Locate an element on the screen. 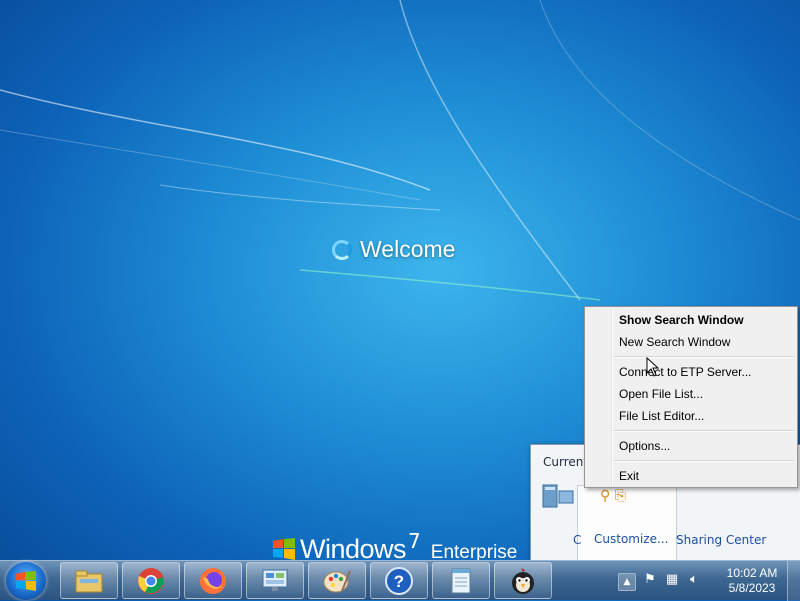  menu-item-show-search-window: Show Search Window is located at coordinates (681, 320).